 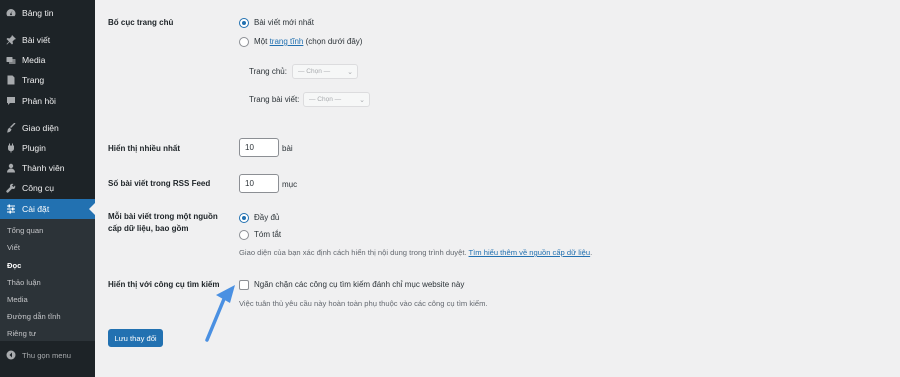 I want to click on feed-learn-more-link: Tìm hiểu thêm về nguồn cấp dữ liệu, so click(x=530, y=252).